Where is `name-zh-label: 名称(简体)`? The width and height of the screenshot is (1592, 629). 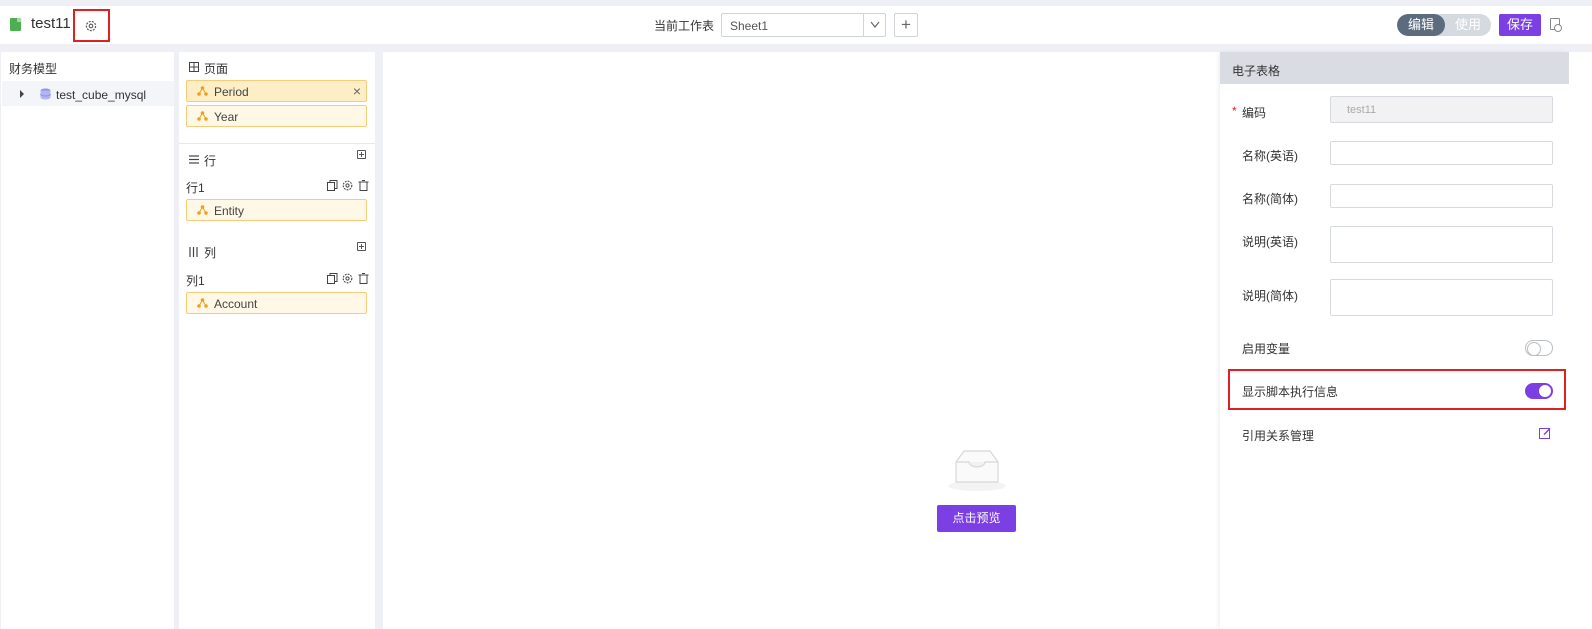
name-zh-label: 名称(简体) is located at coordinates (1270, 199).